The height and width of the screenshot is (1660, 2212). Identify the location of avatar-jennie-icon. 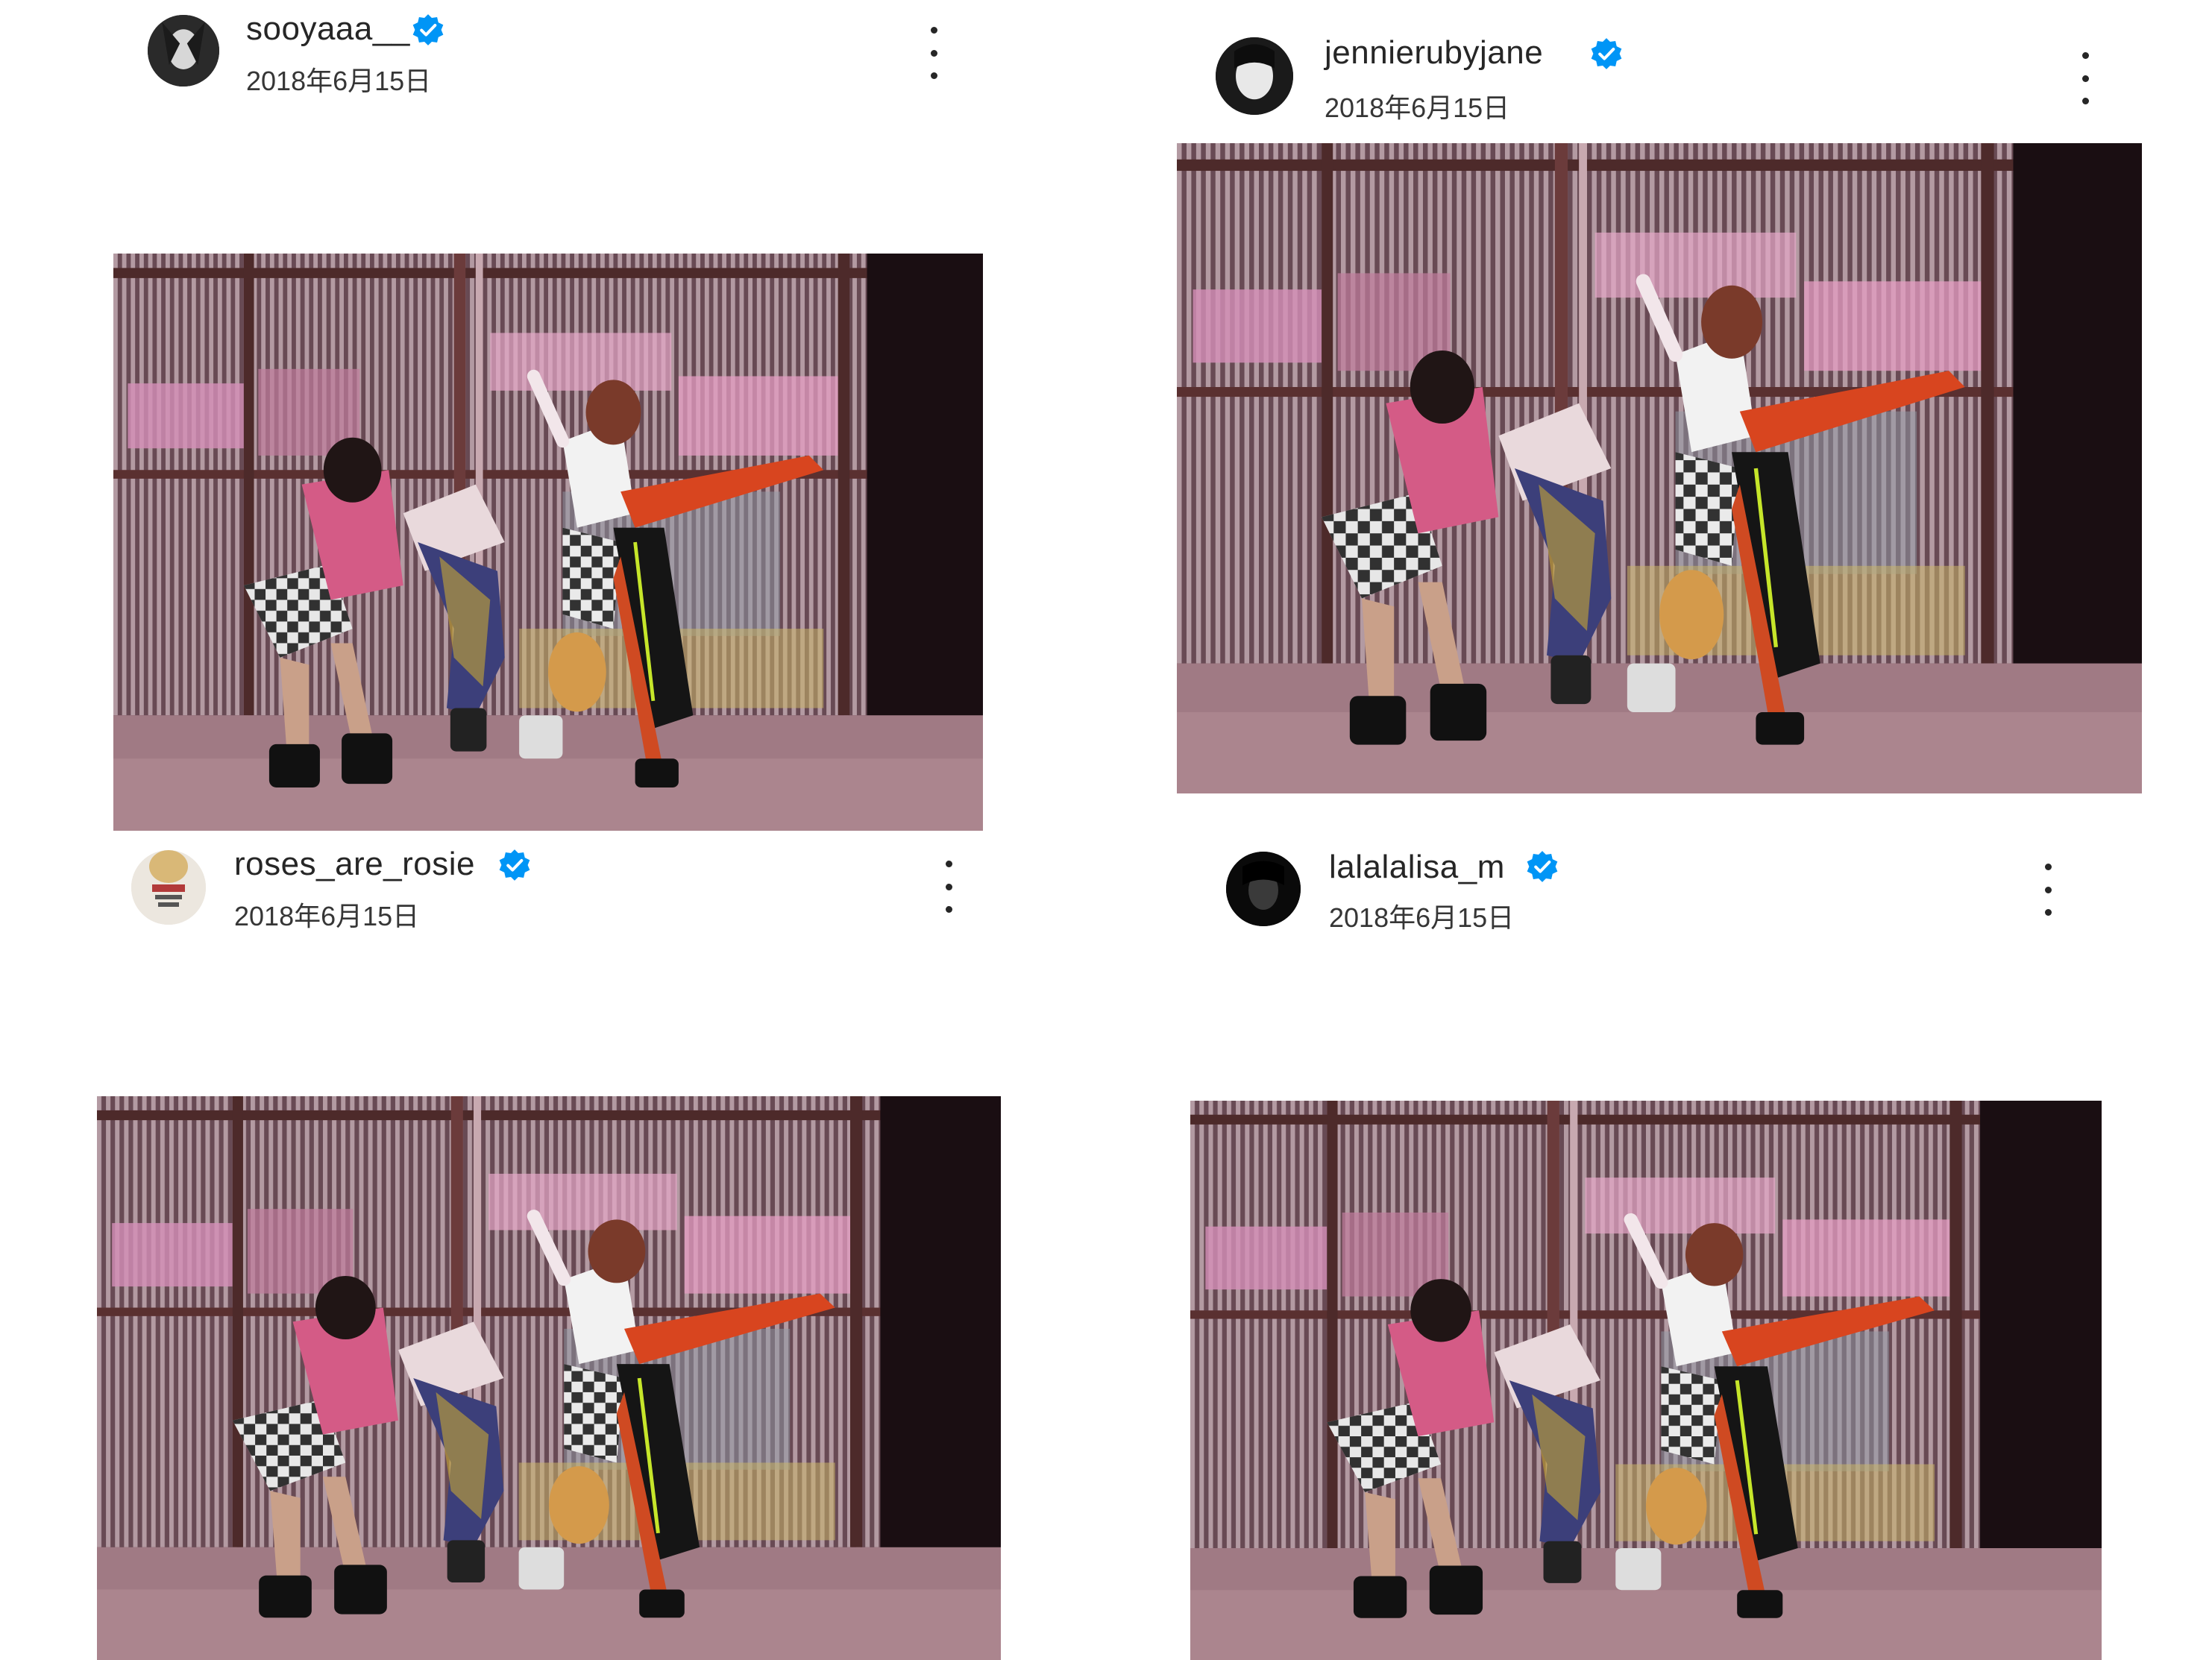
(1254, 76).